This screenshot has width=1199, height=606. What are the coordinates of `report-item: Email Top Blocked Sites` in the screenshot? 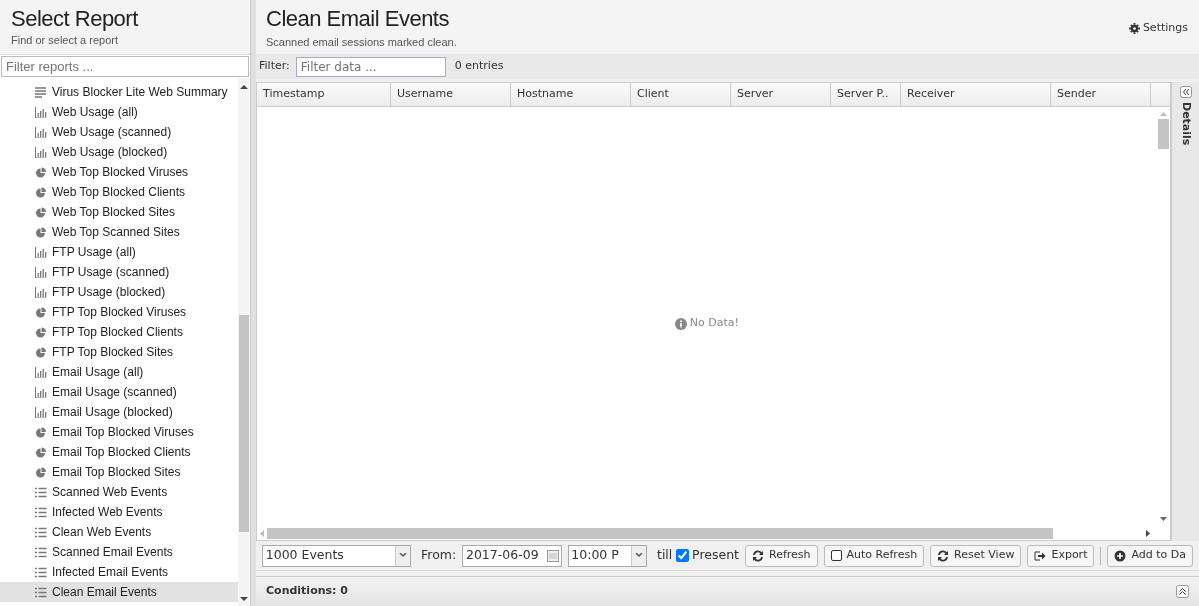 It's located at (119, 472).